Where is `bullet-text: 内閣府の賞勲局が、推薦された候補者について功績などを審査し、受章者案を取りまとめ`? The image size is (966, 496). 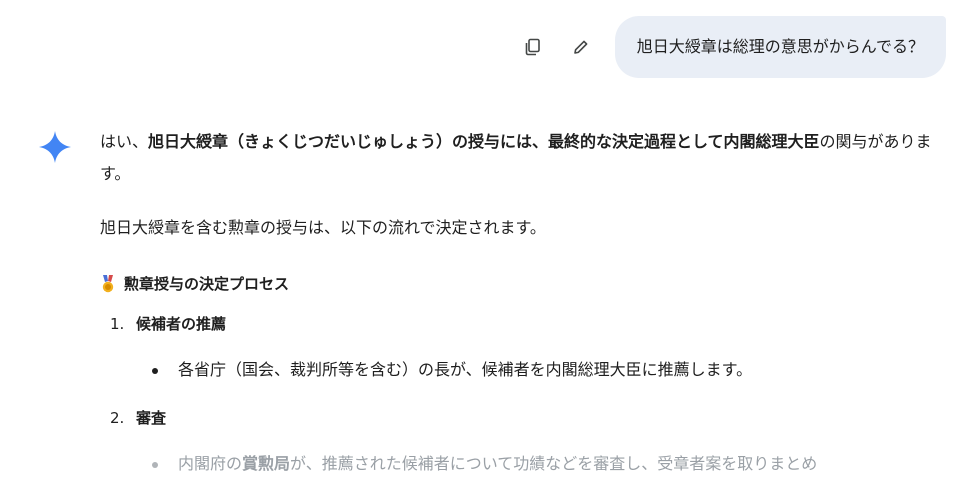 bullet-text: 内閣府の賞勲局が、推薦された候補者について功績などを審査し、受章者案を取りまとめ is located at coordinates (549, 464).